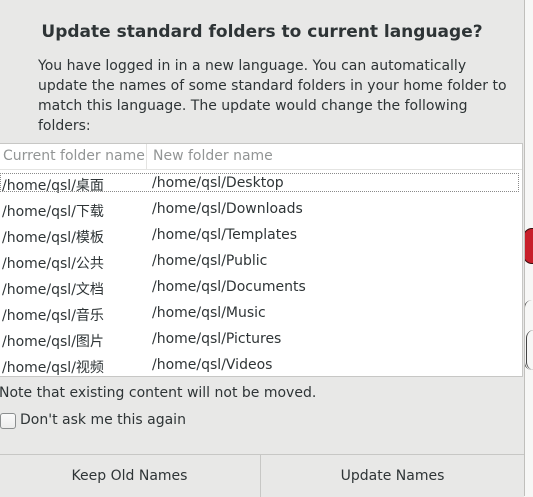  I want to click on new-folder-cell: /home/qsl/Public, so click(210, 261).